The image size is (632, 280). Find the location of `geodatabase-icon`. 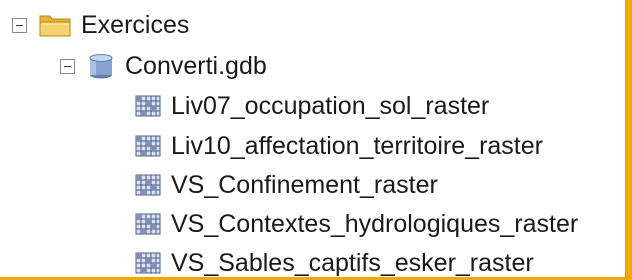

geodatabase-icon is located at coordinates (101, 66).